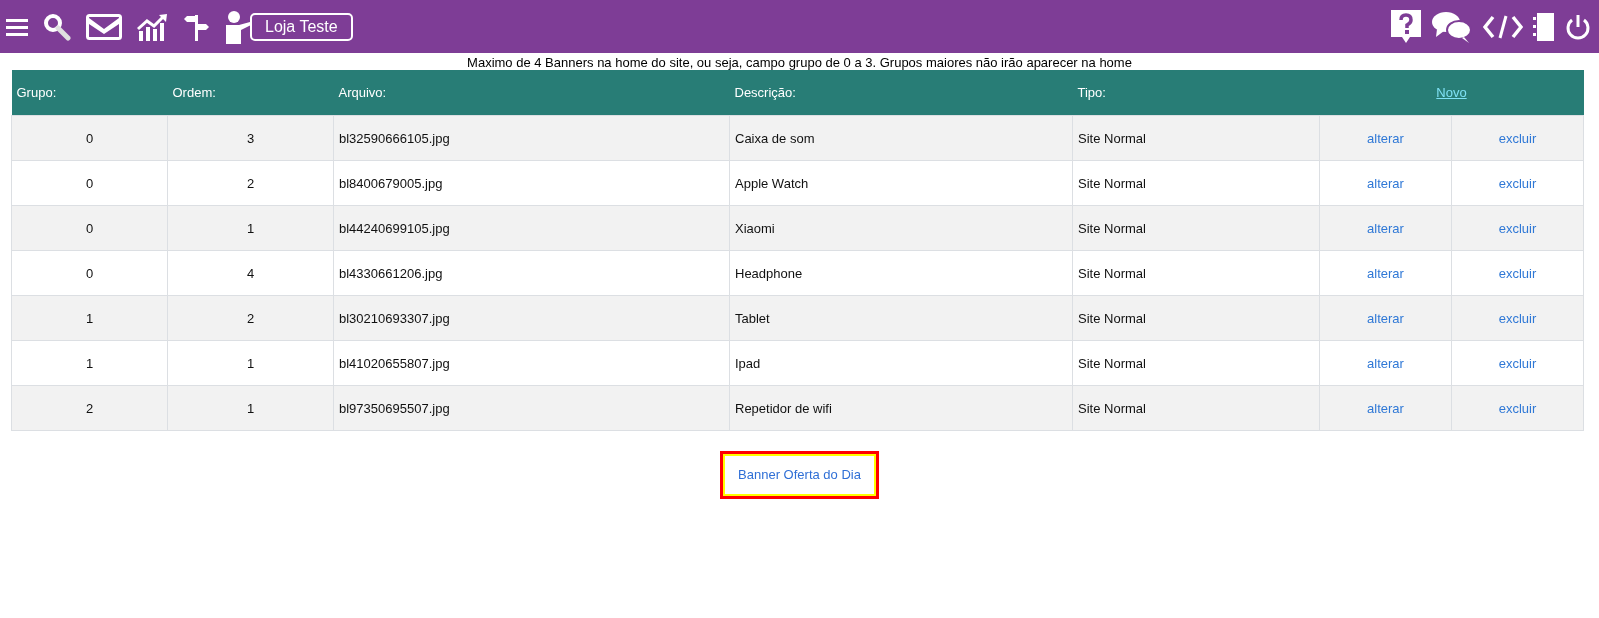  Describe the element at coordinates (901, 93) in the screenshot. I see `column-header: Descrição:` at that location.